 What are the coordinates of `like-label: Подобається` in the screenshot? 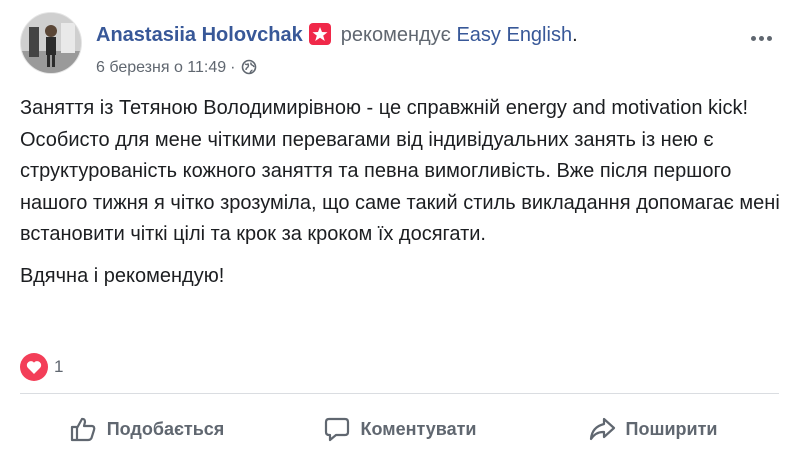 It's located at (165, 428).